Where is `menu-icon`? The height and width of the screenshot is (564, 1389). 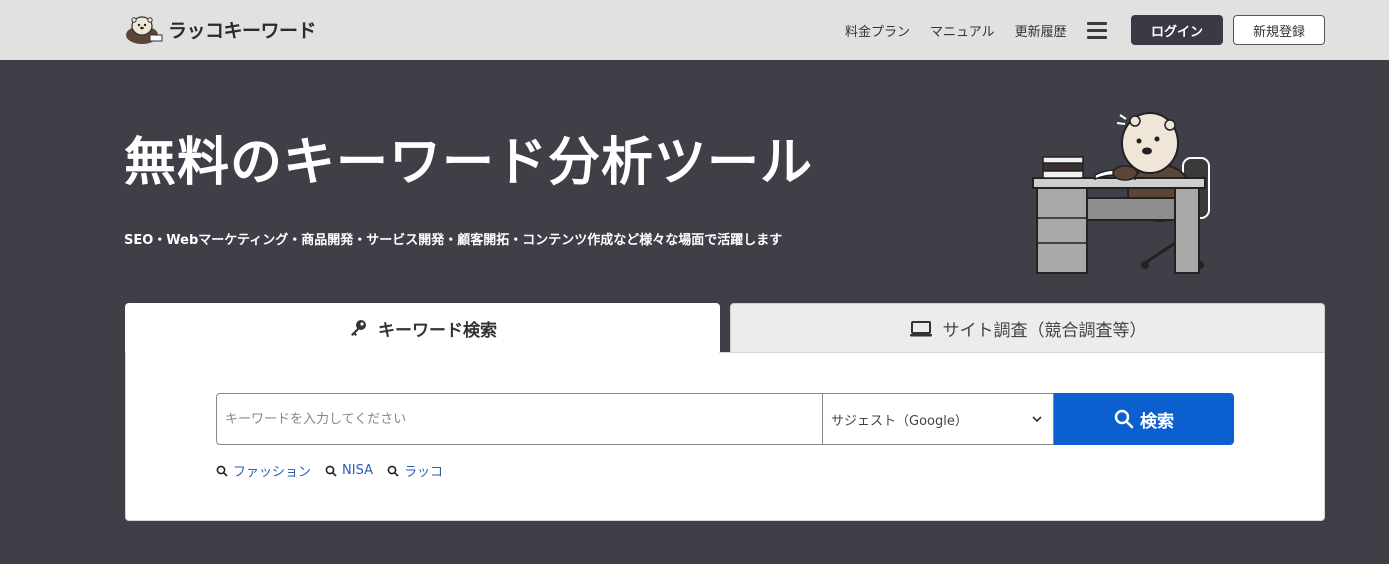
menu-icon is located at coordinates (1096, 30).